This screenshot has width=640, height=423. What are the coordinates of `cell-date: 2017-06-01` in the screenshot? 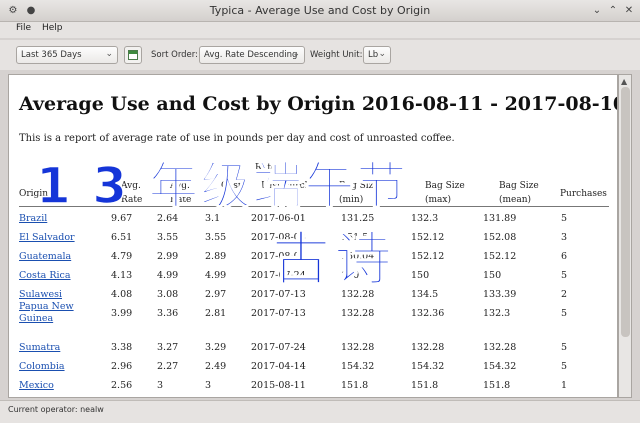 It's located at (278, 218).